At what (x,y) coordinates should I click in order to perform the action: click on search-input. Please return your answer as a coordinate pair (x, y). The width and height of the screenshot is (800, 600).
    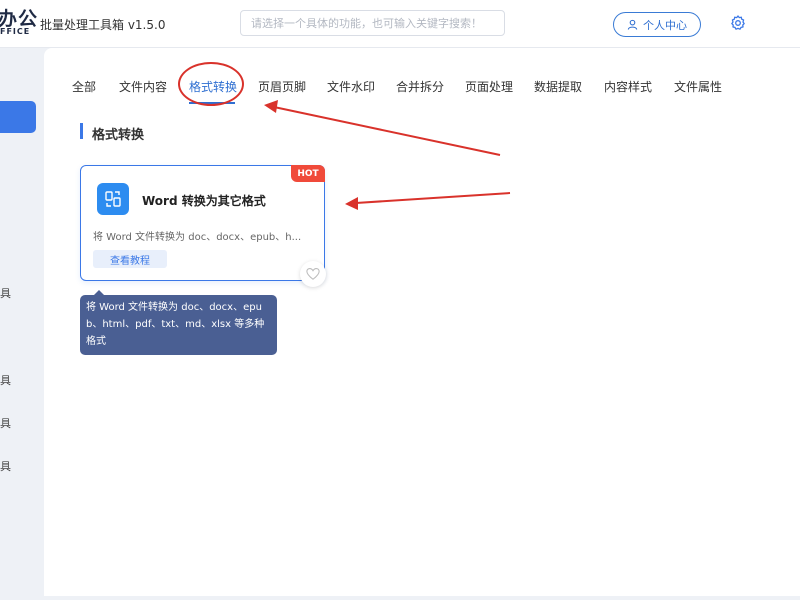
    Looking at the image, I should click on (372, 23).